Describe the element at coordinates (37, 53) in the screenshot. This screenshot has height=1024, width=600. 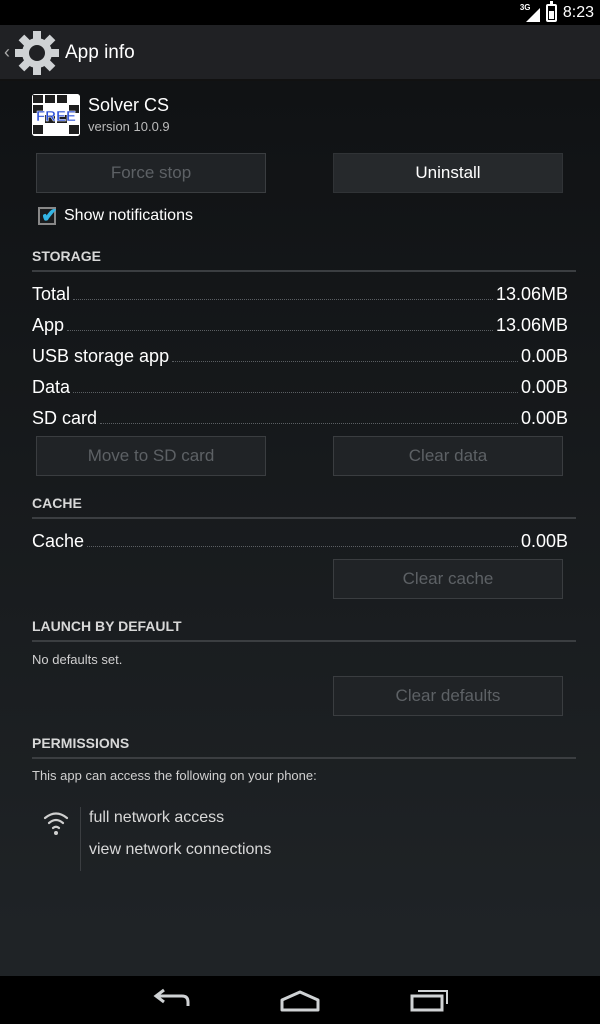
I see `gear-icon` at that location.